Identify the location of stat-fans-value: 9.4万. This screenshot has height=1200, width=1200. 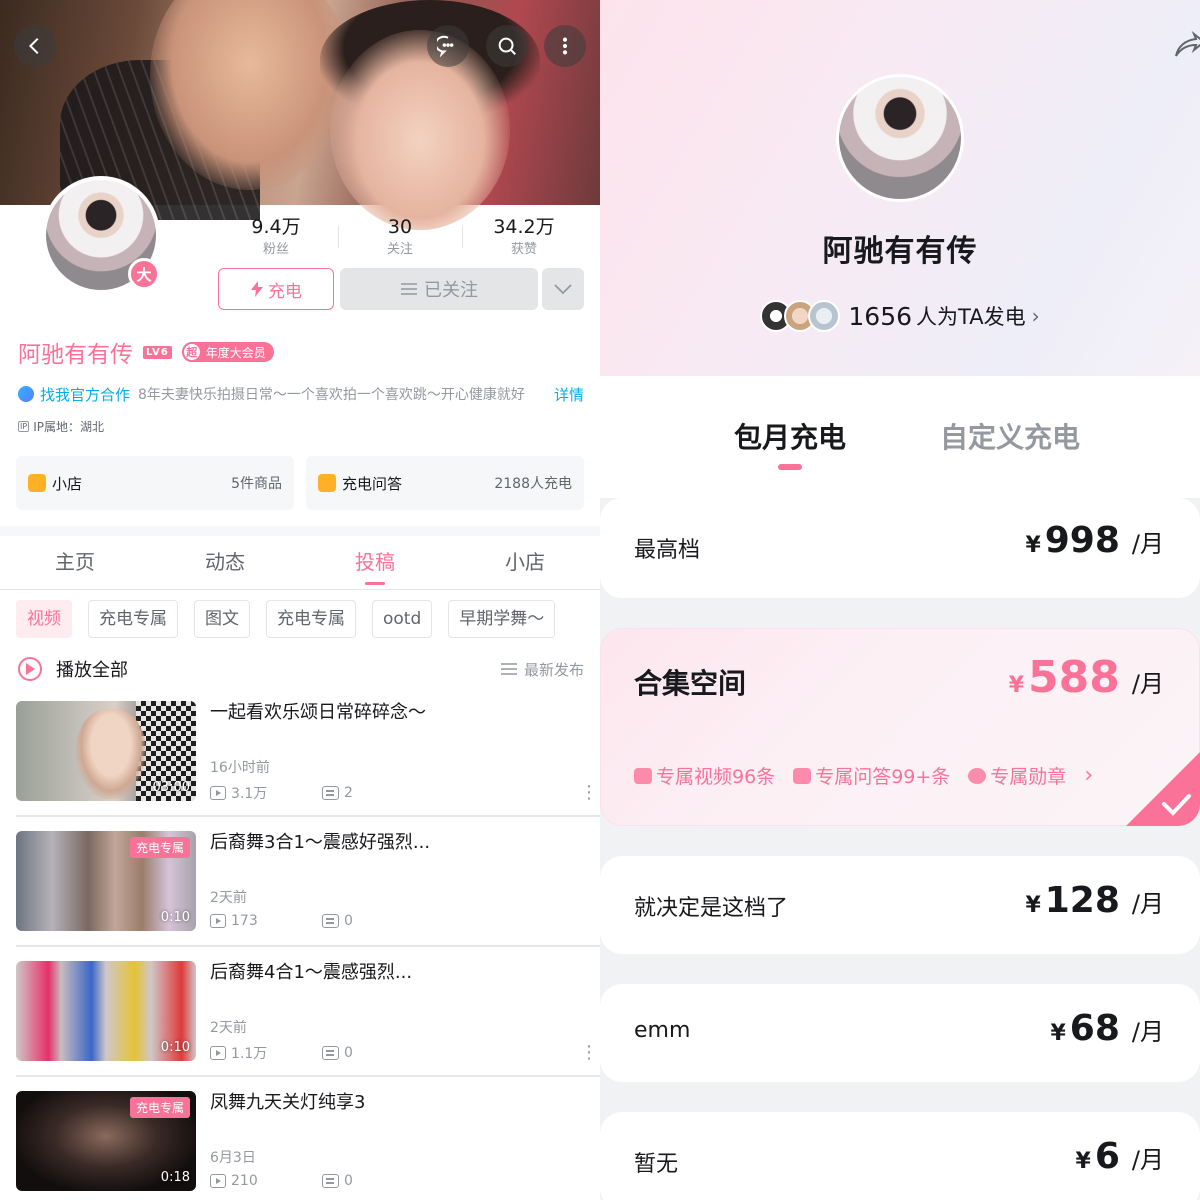
(276, 227).